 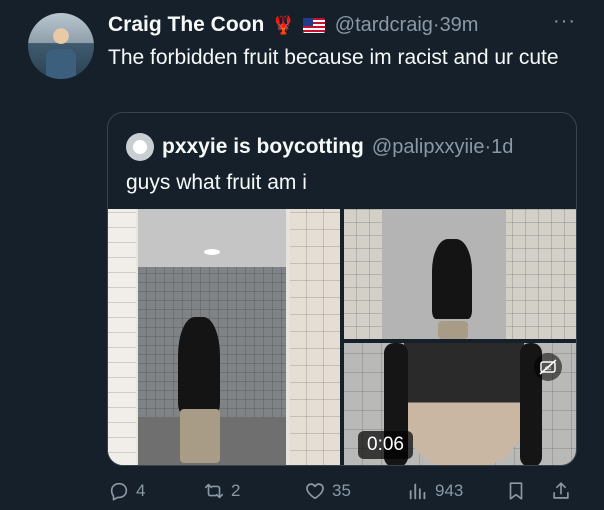 I want to click on retweet-count: 2, so click(x=236, y=490).